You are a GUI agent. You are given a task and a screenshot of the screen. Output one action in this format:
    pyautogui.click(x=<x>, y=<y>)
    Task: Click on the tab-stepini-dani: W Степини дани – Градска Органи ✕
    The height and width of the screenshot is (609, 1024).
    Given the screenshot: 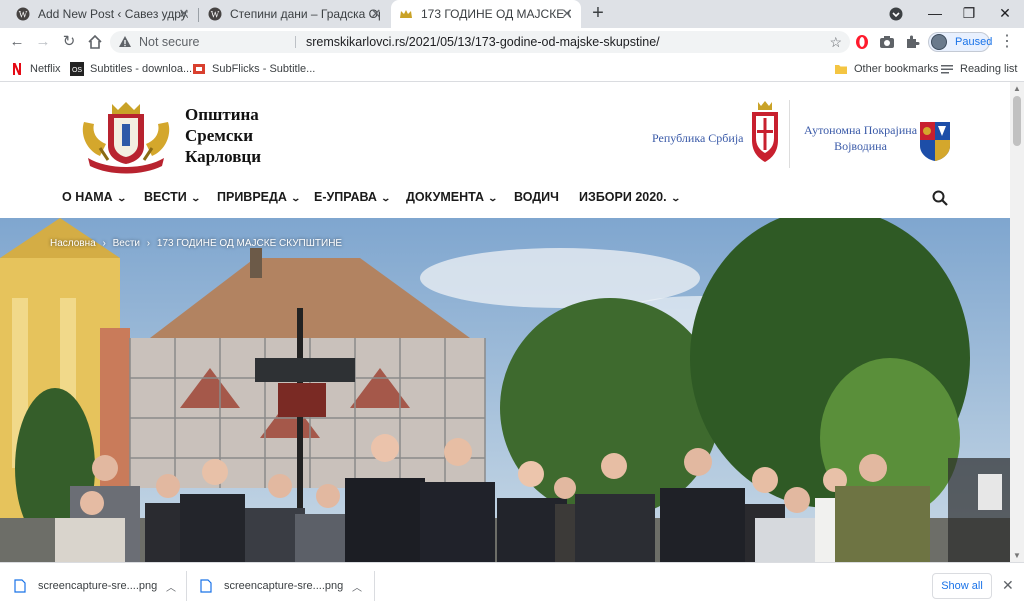 What is the action you would take?
    pyautogui.click(x=295, y=14)
    